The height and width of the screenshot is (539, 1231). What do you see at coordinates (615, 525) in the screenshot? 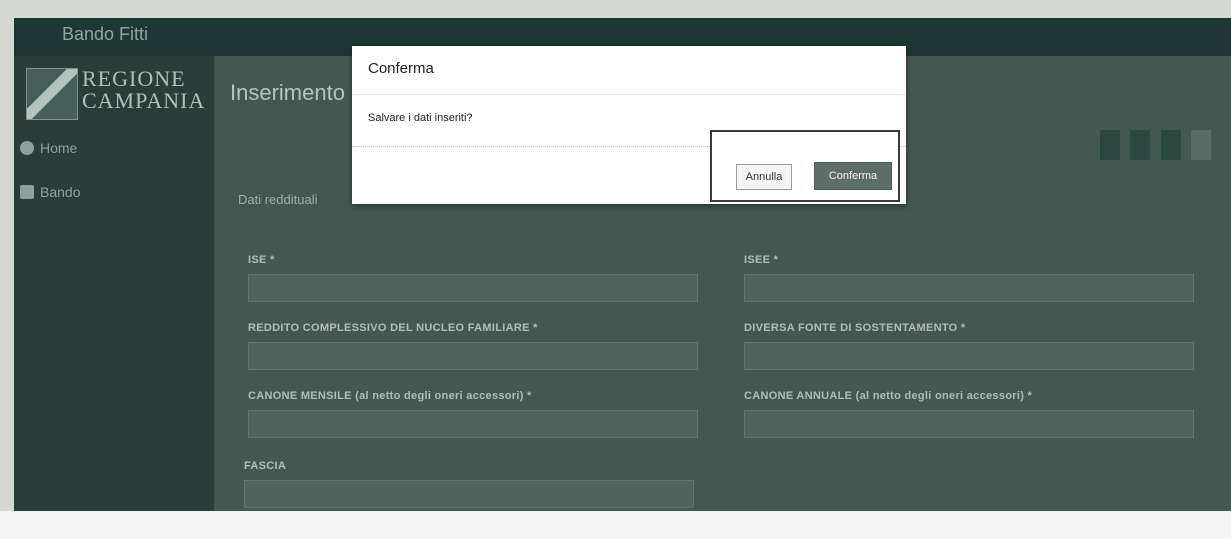
I see `page-bottom-margin` at bounding box center [615, 525].